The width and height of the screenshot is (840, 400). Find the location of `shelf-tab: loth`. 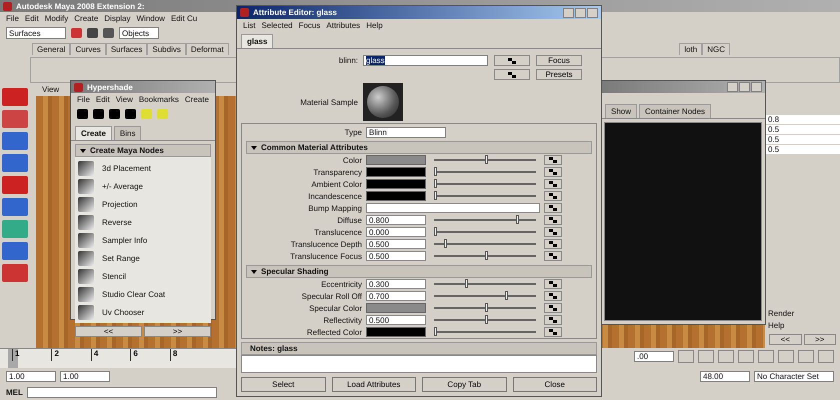

shelf-tab: loth is located at coordinates (690, 49).